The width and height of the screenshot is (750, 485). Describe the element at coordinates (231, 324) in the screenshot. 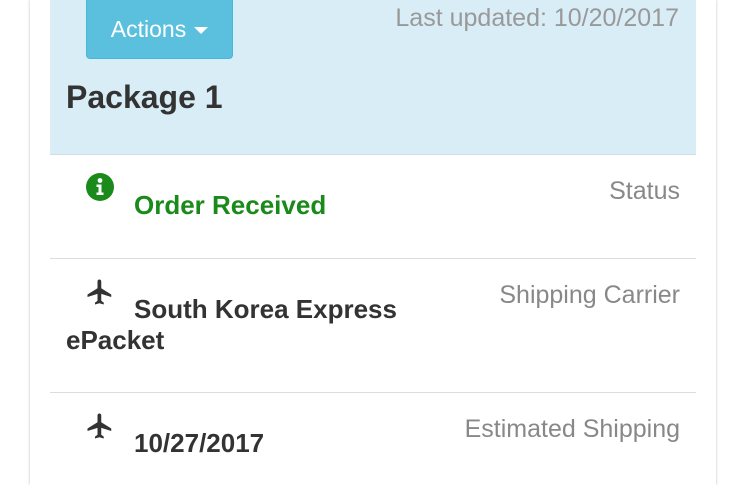

I see `shipping-carrier-value: South Korea Express ePacket` at that location.